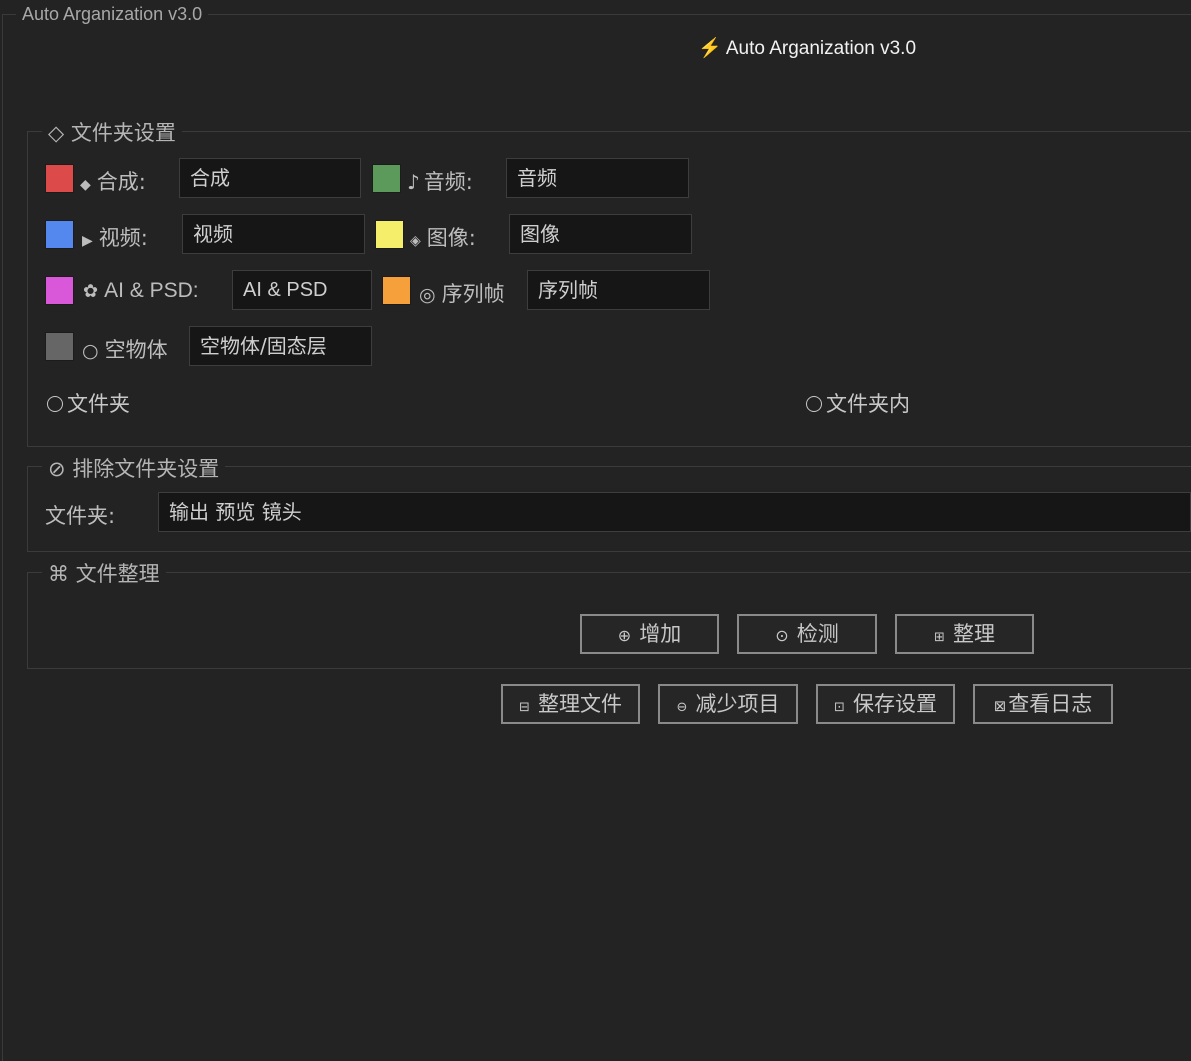 The width and height of the screenshot is (1191, 1061). I want to click on organize-button-label: 整理, so click(973, 634).